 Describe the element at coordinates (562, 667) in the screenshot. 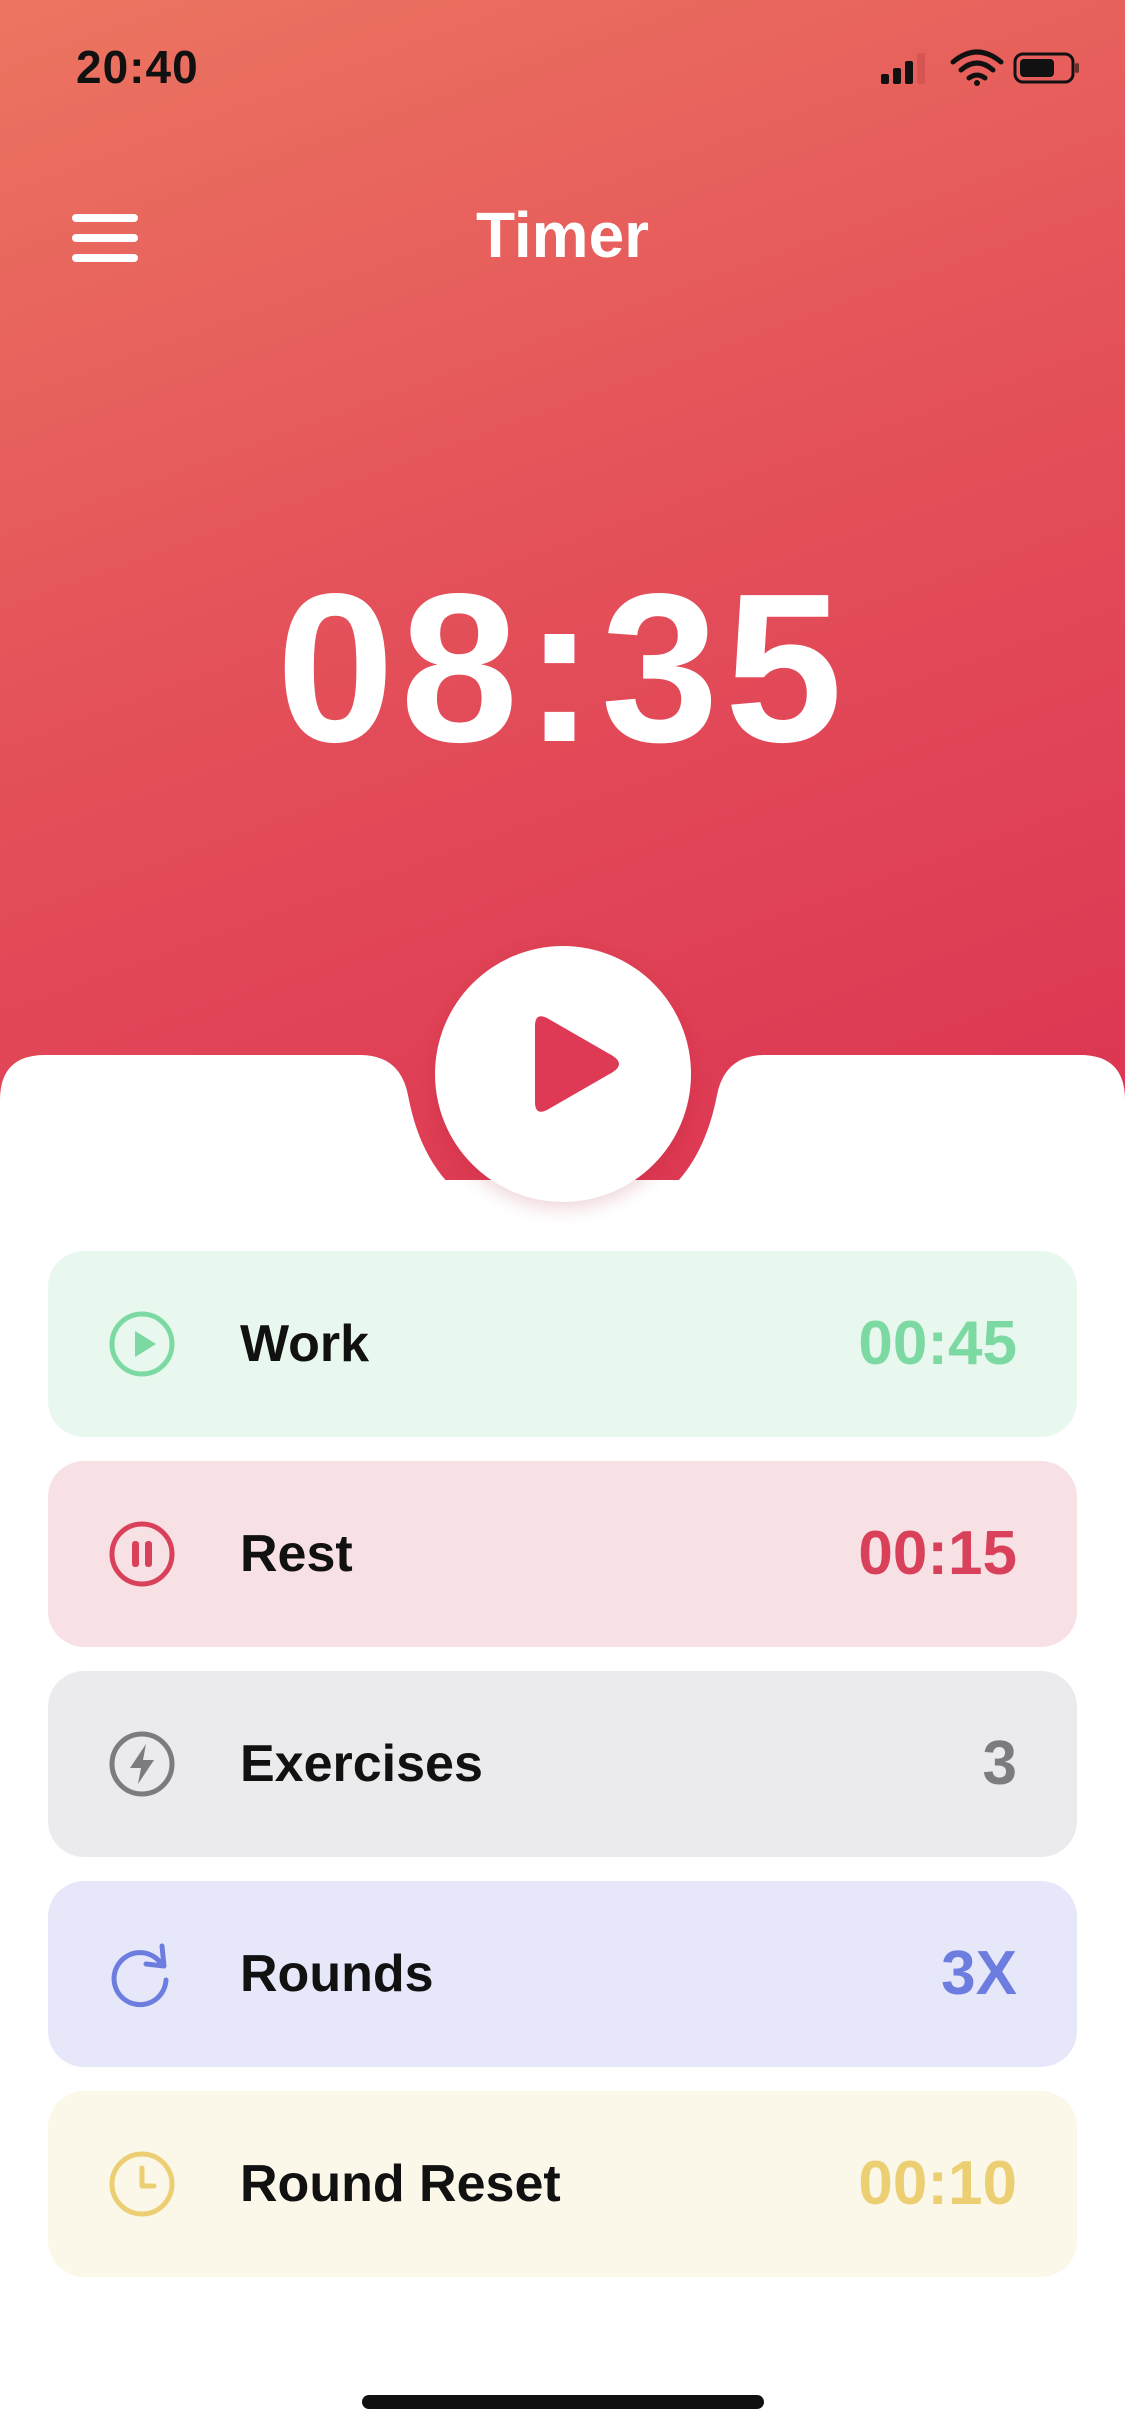

I see `countdown-display: 08:35` at that location.